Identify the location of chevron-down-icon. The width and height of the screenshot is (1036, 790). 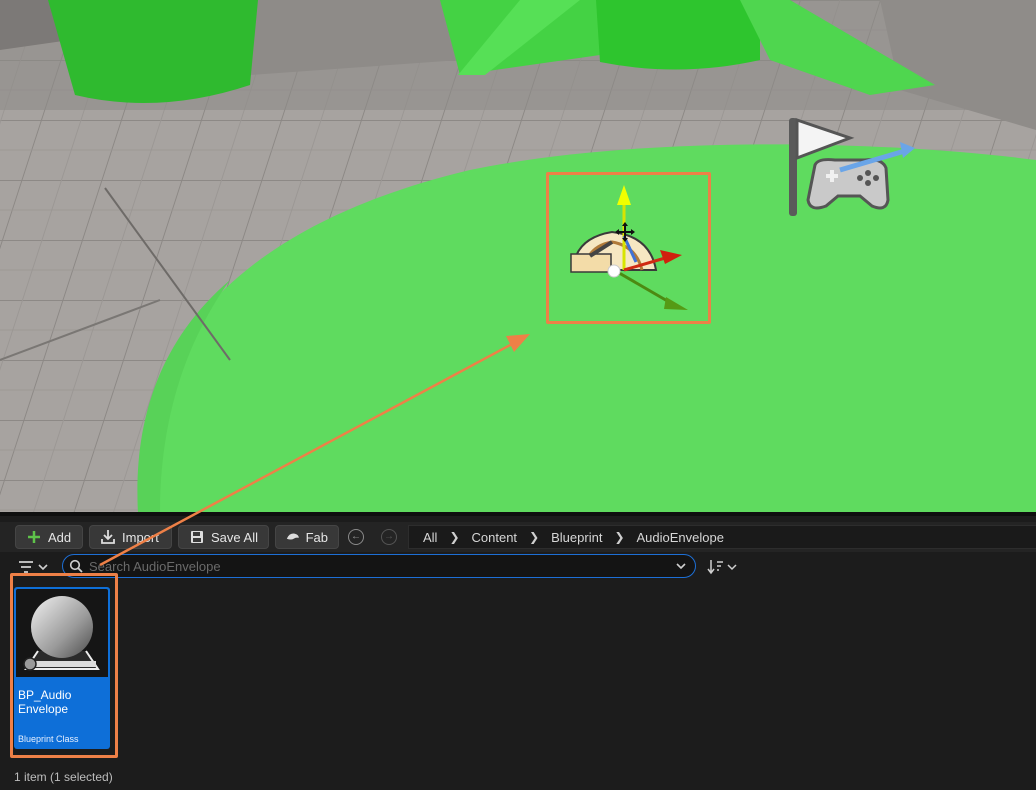
(681, 566).